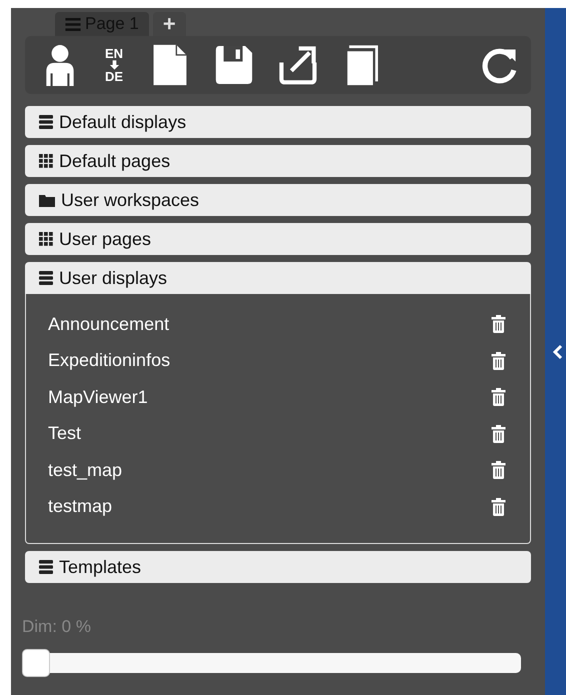 This screenshot has width=566, height=695. Describe the element at coordinates (298, 65) in the screenshot. I see `export-icon` at that location.